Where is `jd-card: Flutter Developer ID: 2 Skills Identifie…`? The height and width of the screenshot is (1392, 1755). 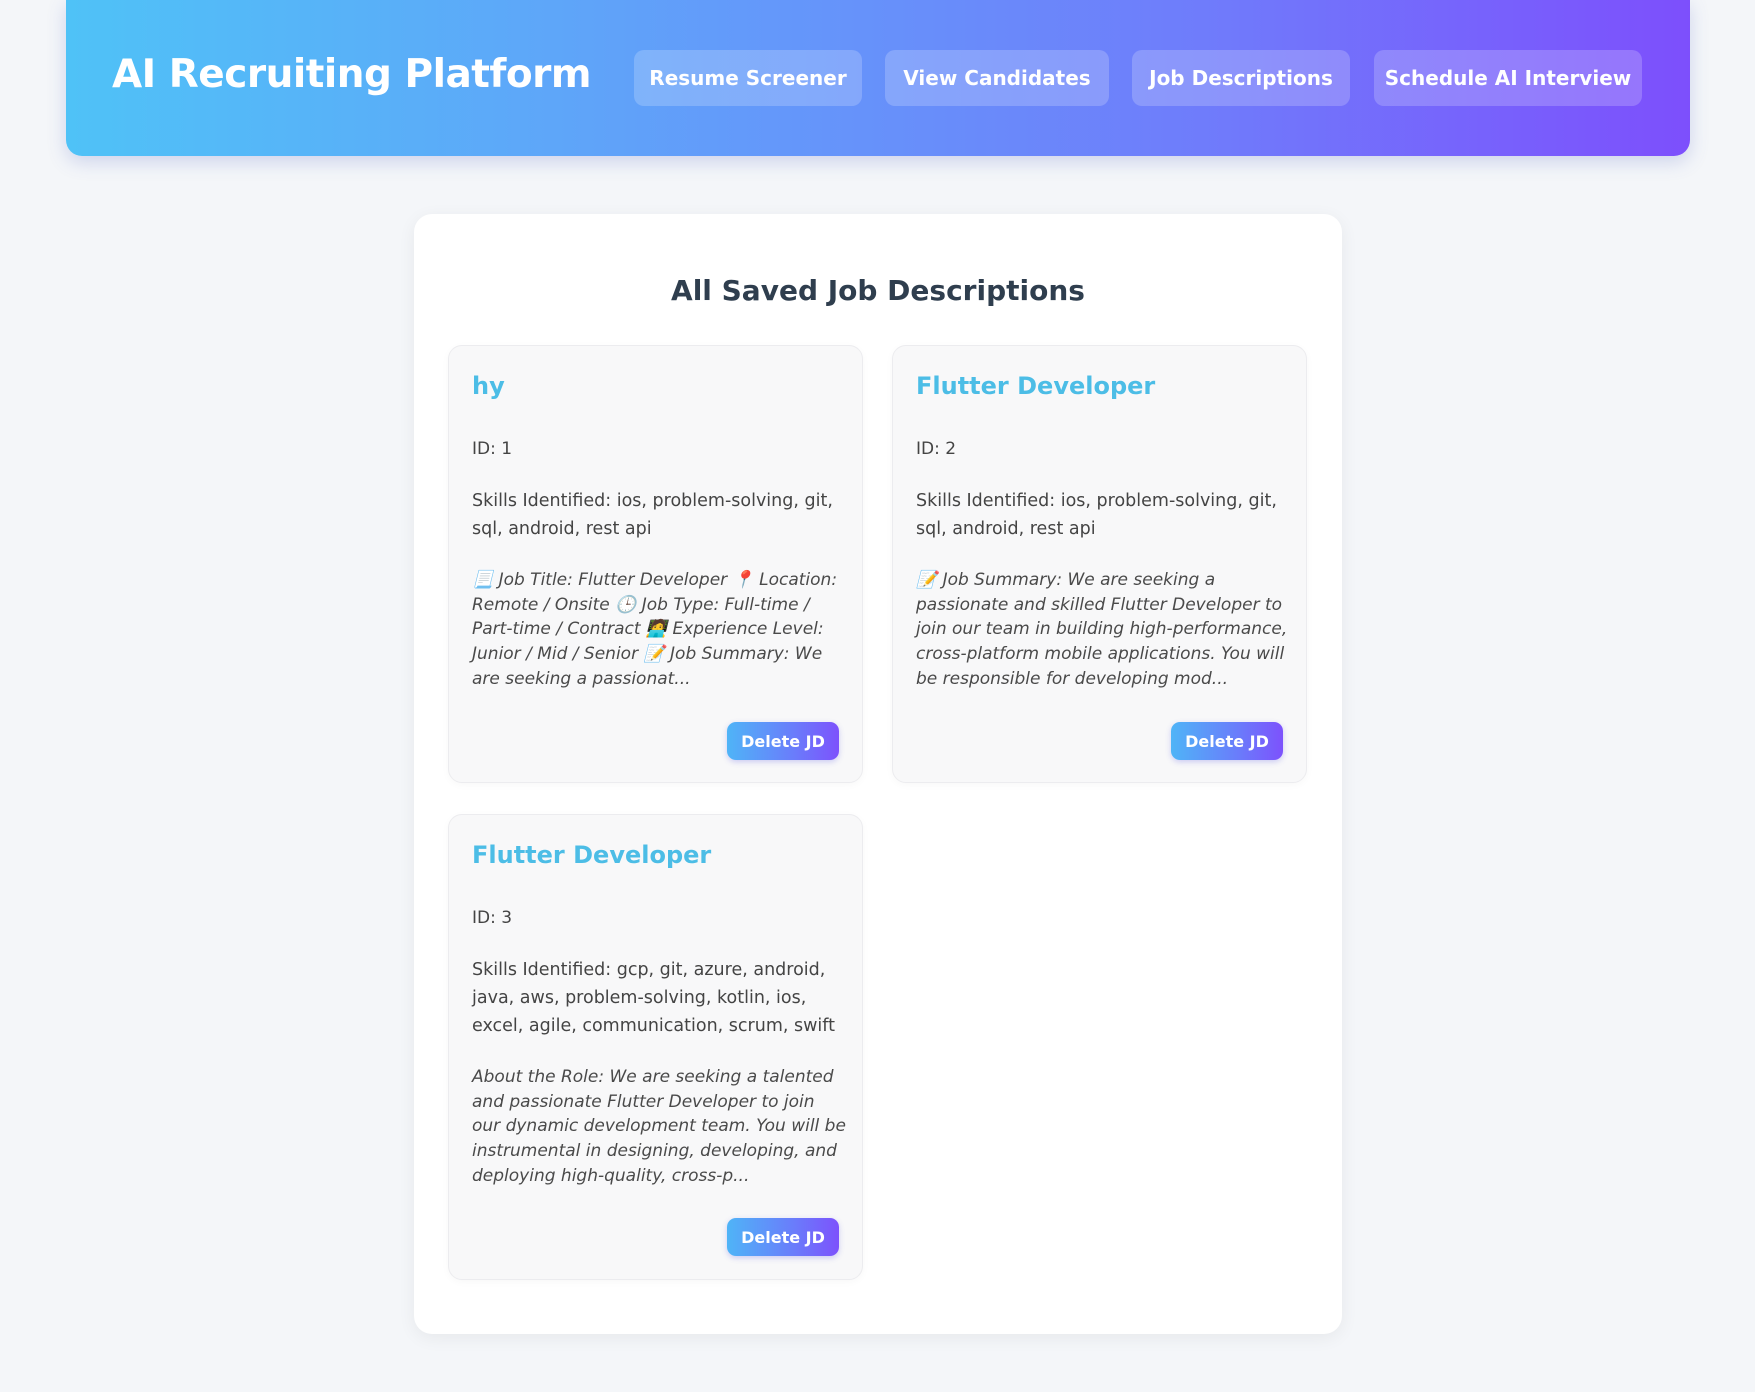 jd-card: Flutter Developer ID: 2 Skills Identifie… is located at coordinates (1099, 564).